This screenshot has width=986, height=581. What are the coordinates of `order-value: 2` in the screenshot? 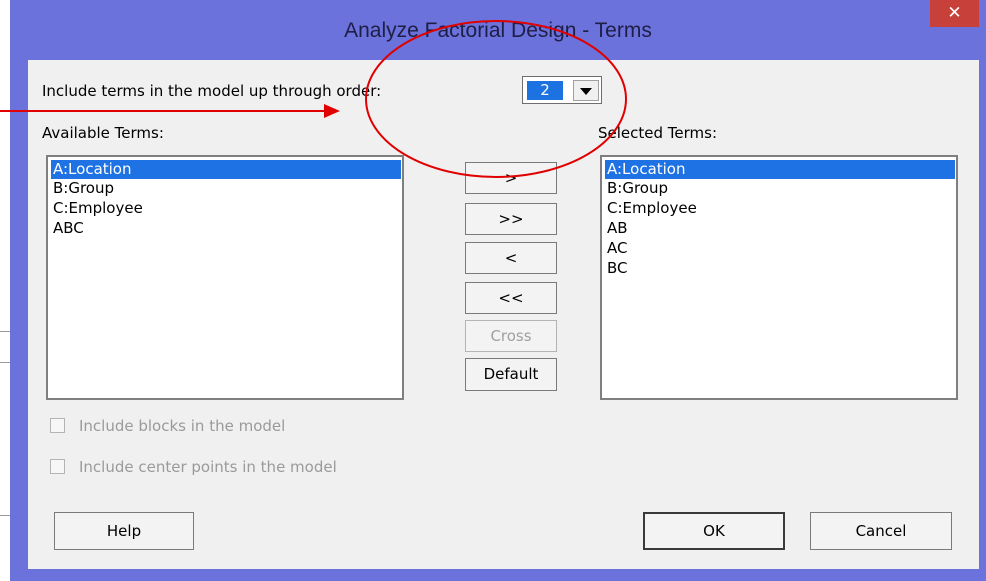 It's located at (545, 90).